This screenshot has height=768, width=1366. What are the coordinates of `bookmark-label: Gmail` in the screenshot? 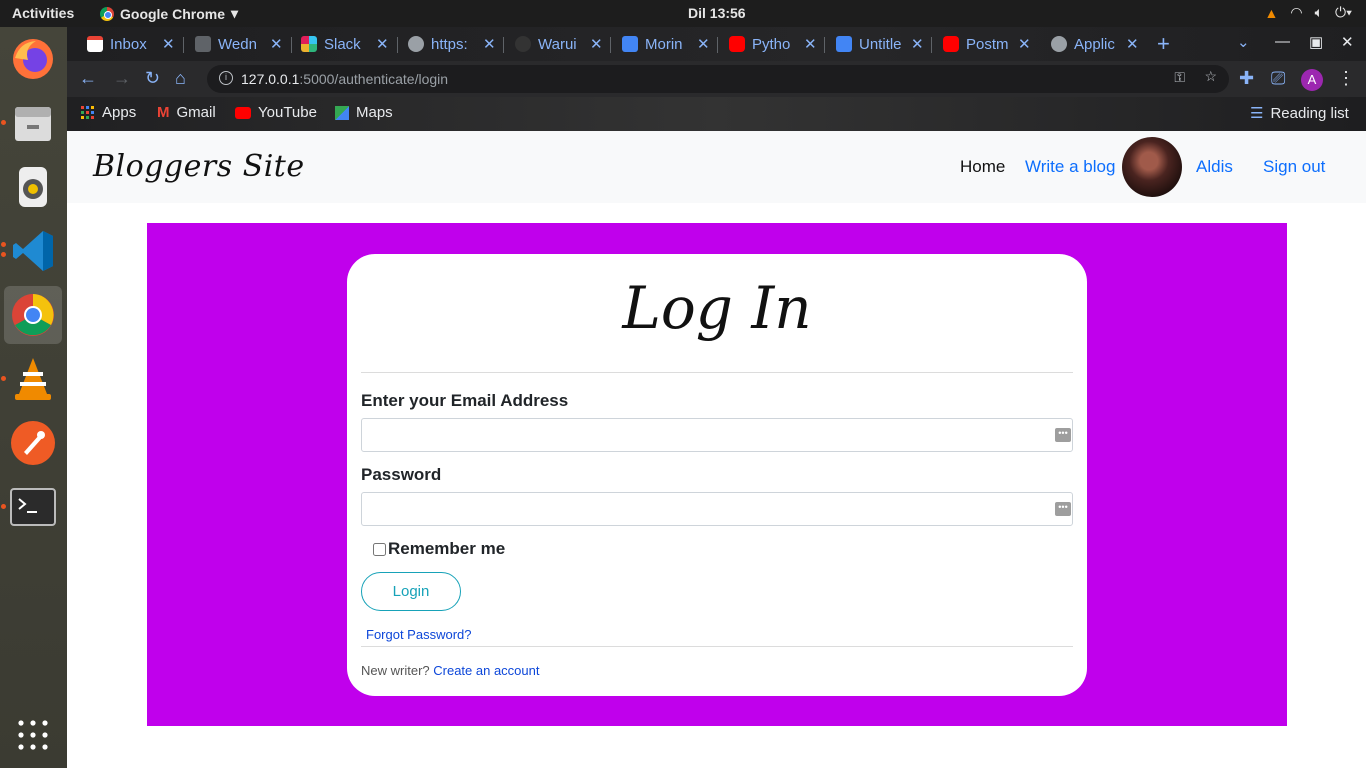 It's located at (196, 112).